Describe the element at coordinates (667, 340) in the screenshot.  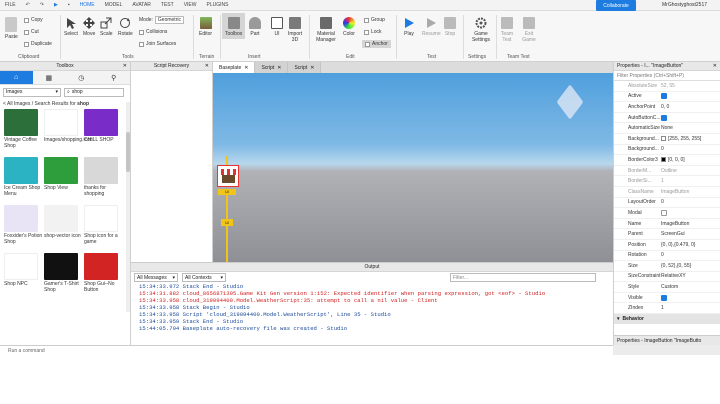
I see `properties-footer-tab: Properties - ImageButton "ImageButto` at that location.